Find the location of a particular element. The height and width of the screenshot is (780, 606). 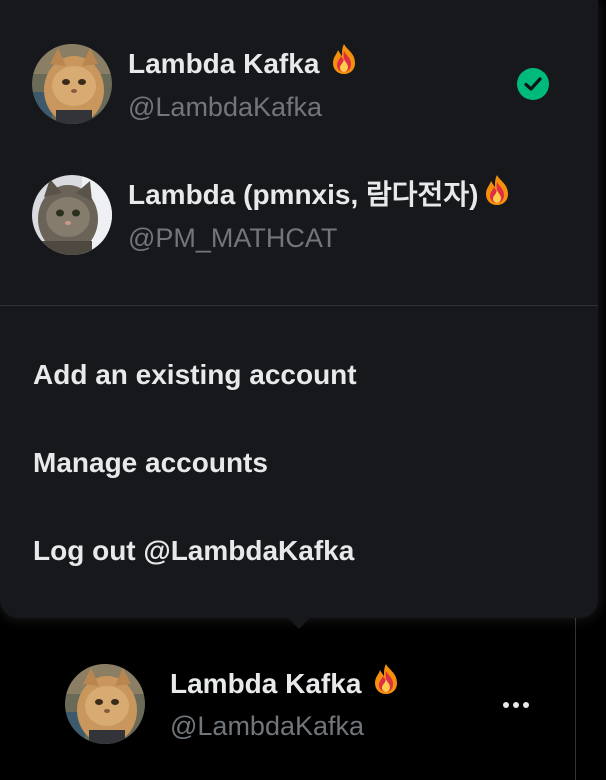

account-name: Lambda Kafka is located at coordinates (244, 63).